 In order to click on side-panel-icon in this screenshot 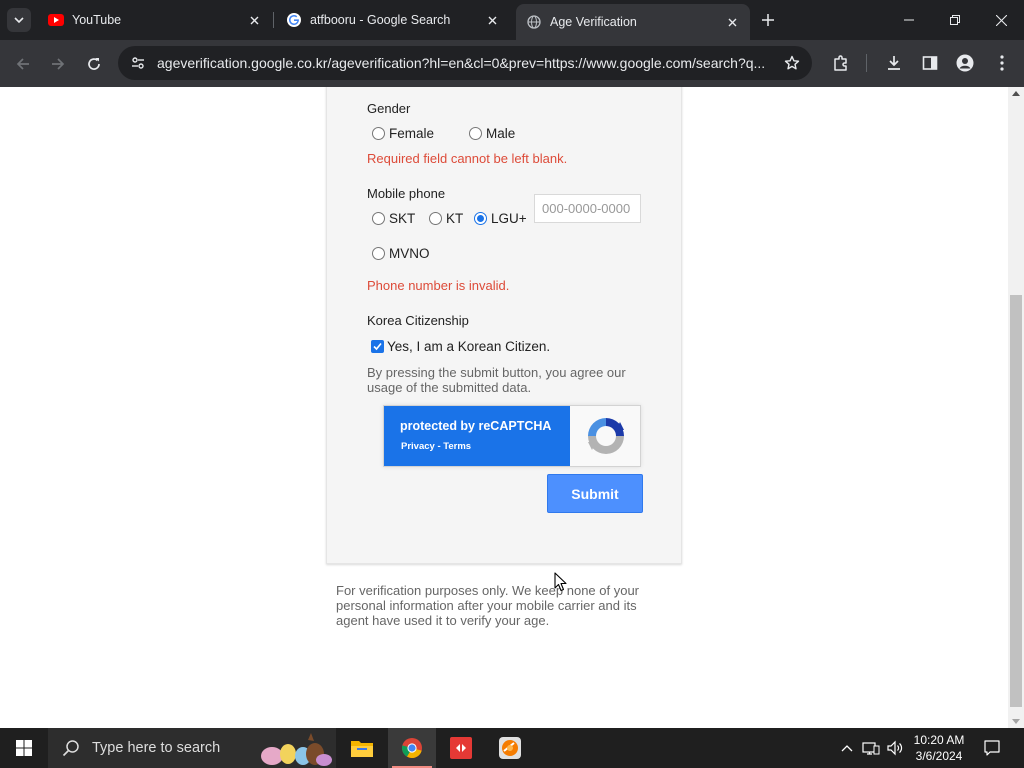, I will do `click(930, 63)`.